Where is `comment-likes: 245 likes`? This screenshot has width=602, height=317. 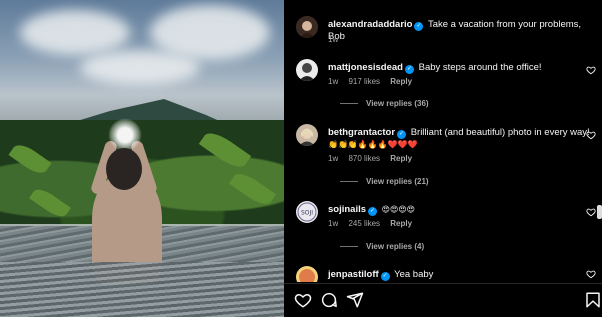 comment-likes: 245 likes is located at coordinates (364, 223).